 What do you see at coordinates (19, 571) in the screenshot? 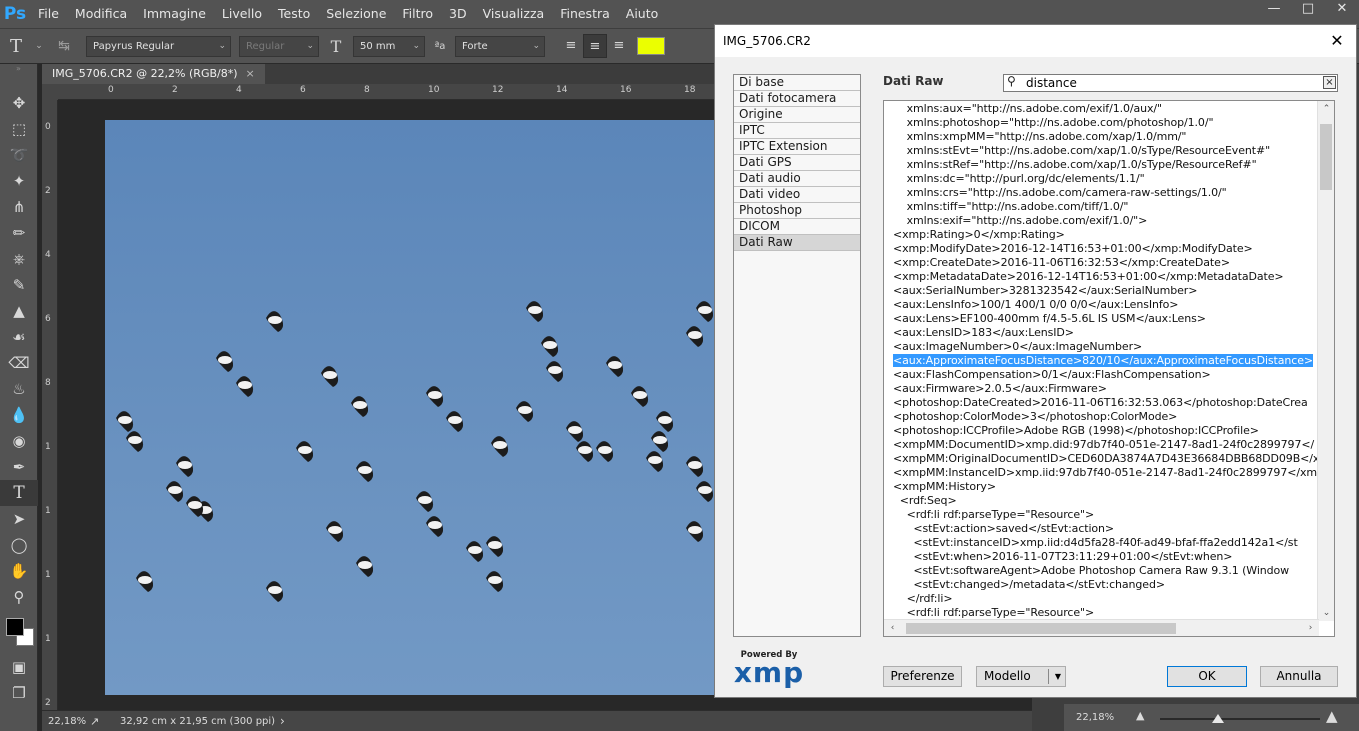
I see `hand-tool-icon: ✋` at bounding box center [19, 571].